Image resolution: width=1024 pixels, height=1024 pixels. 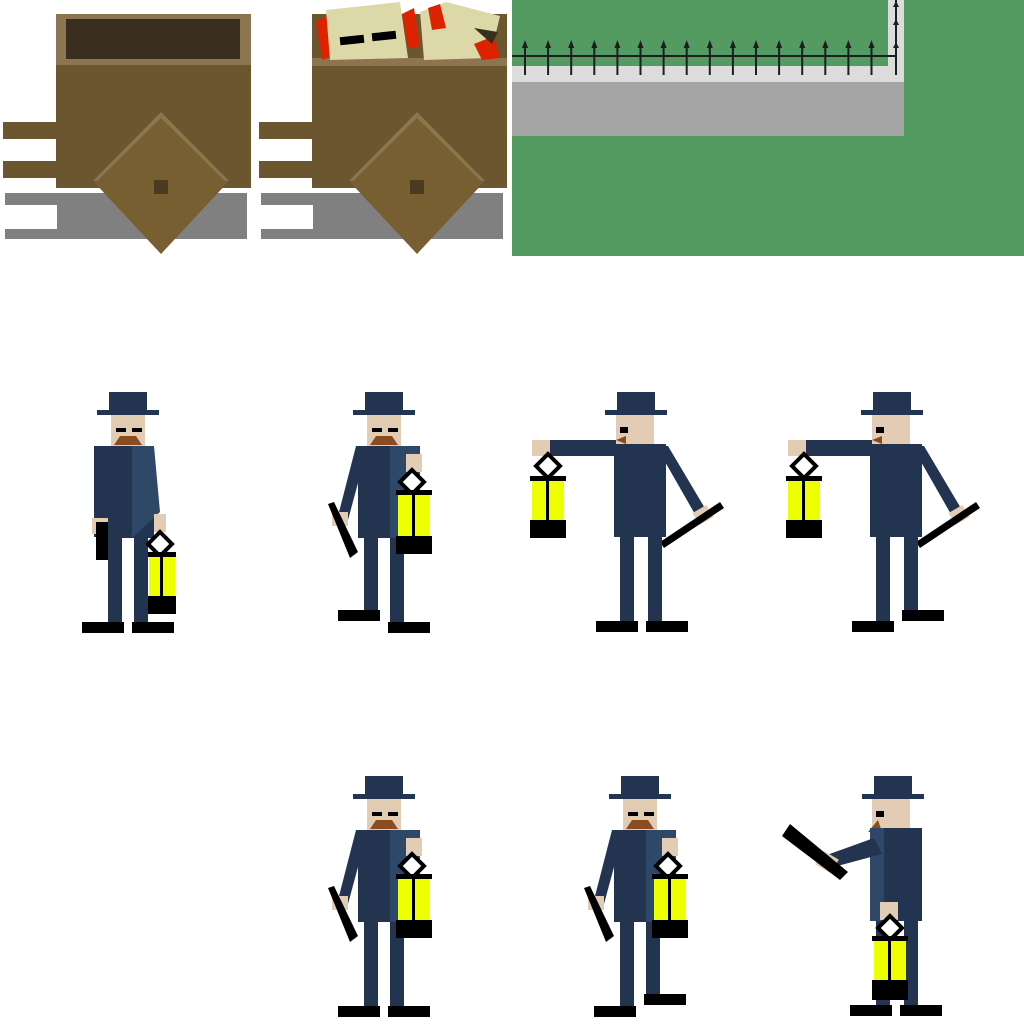 I want to click on lamplighter-reach-left, so click(x=627, y=512).